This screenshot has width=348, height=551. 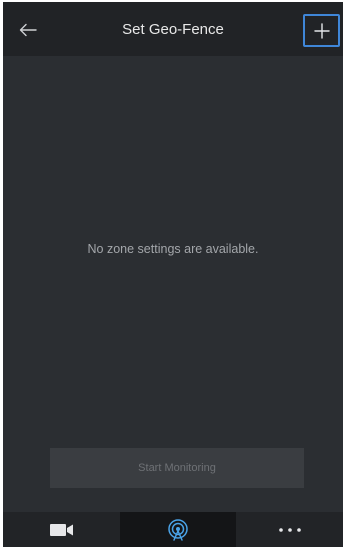 I want to click on add-zone-button, so click(x=321, y=30).